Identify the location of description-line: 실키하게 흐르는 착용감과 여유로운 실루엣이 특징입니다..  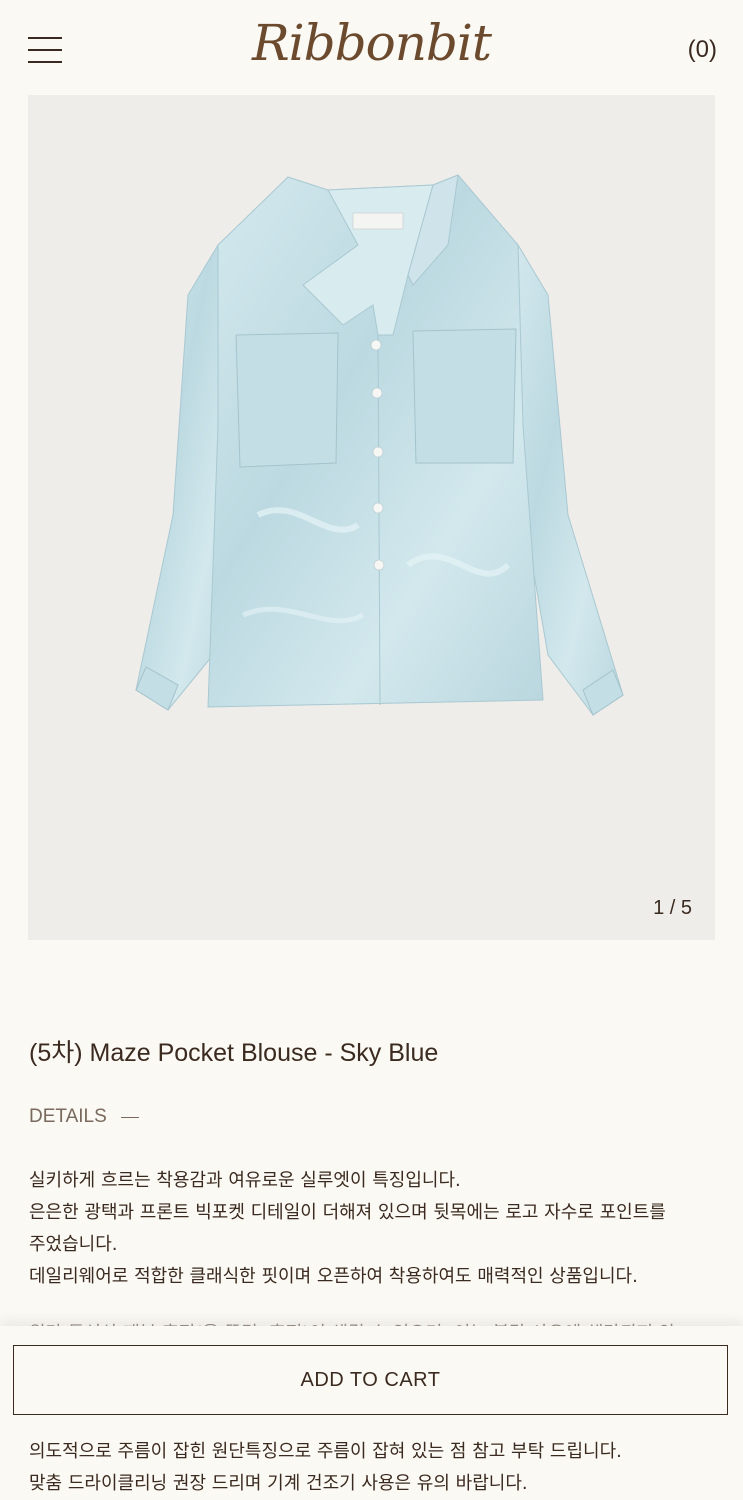
(245, 1180).